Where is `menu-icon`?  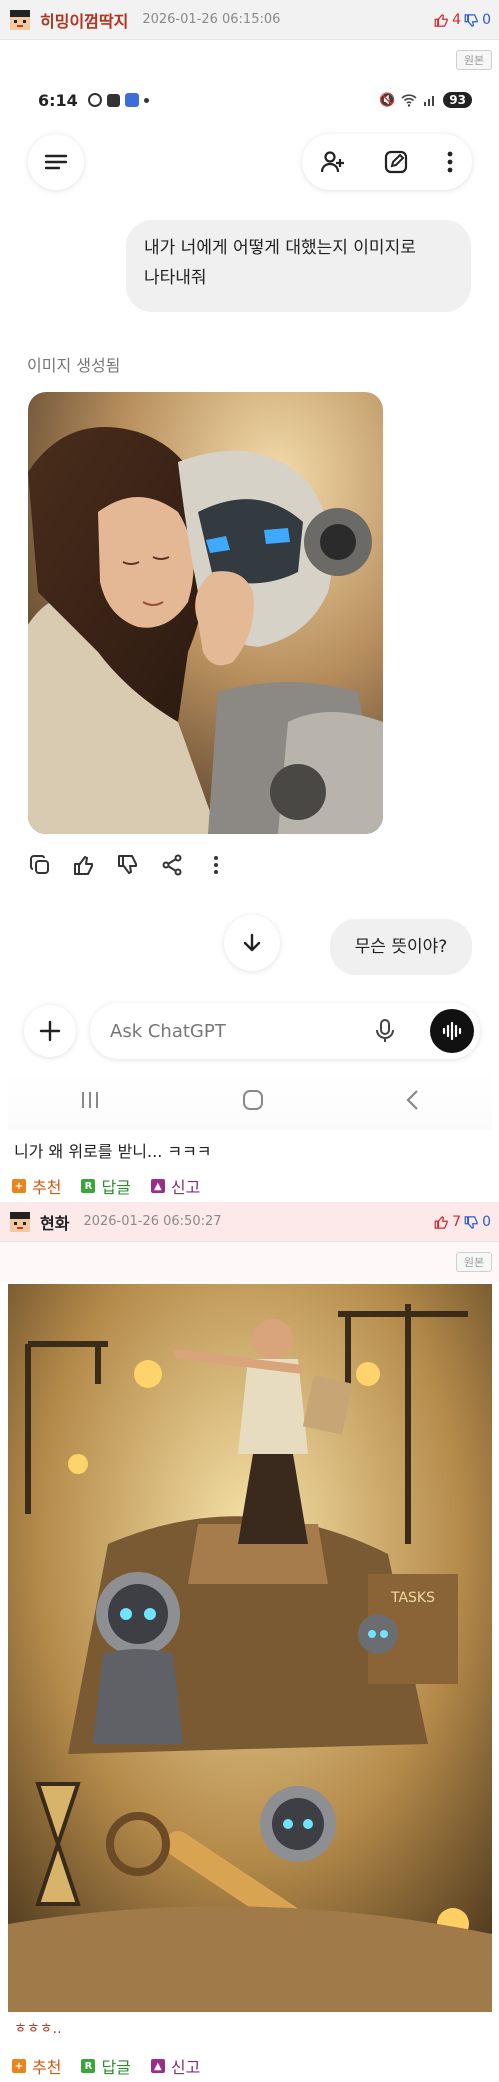
menu-icon is located at coordinates (56, 162).